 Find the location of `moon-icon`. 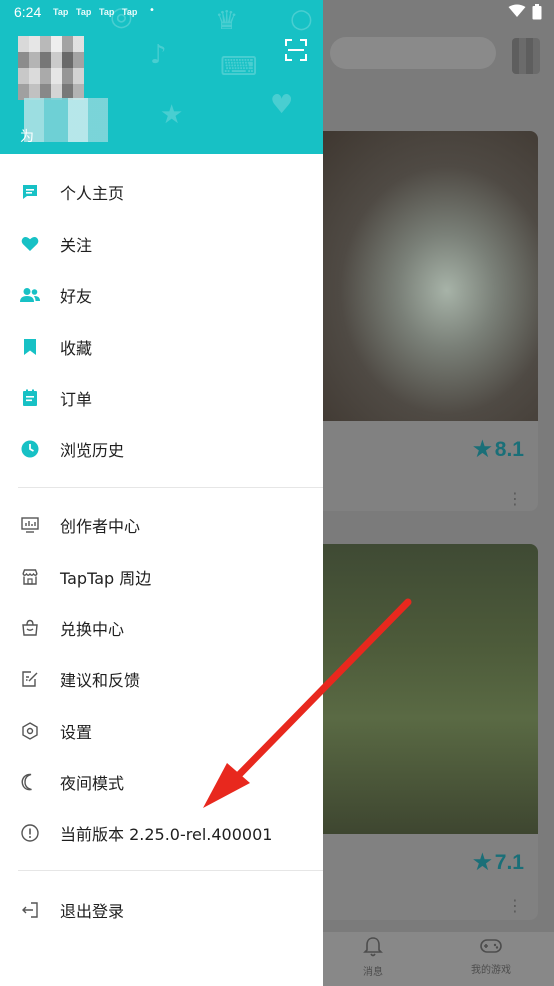

moon-icon is located at coordinates (30, 782).